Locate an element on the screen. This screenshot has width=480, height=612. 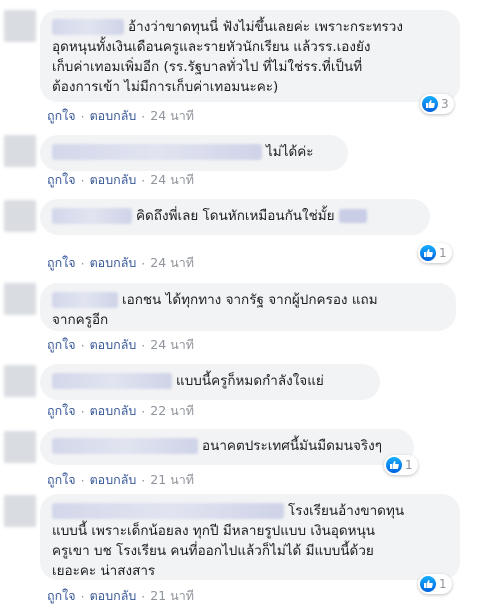
comment-text: ไม่ได้ค่ะ is located at coordinates (194, 152).